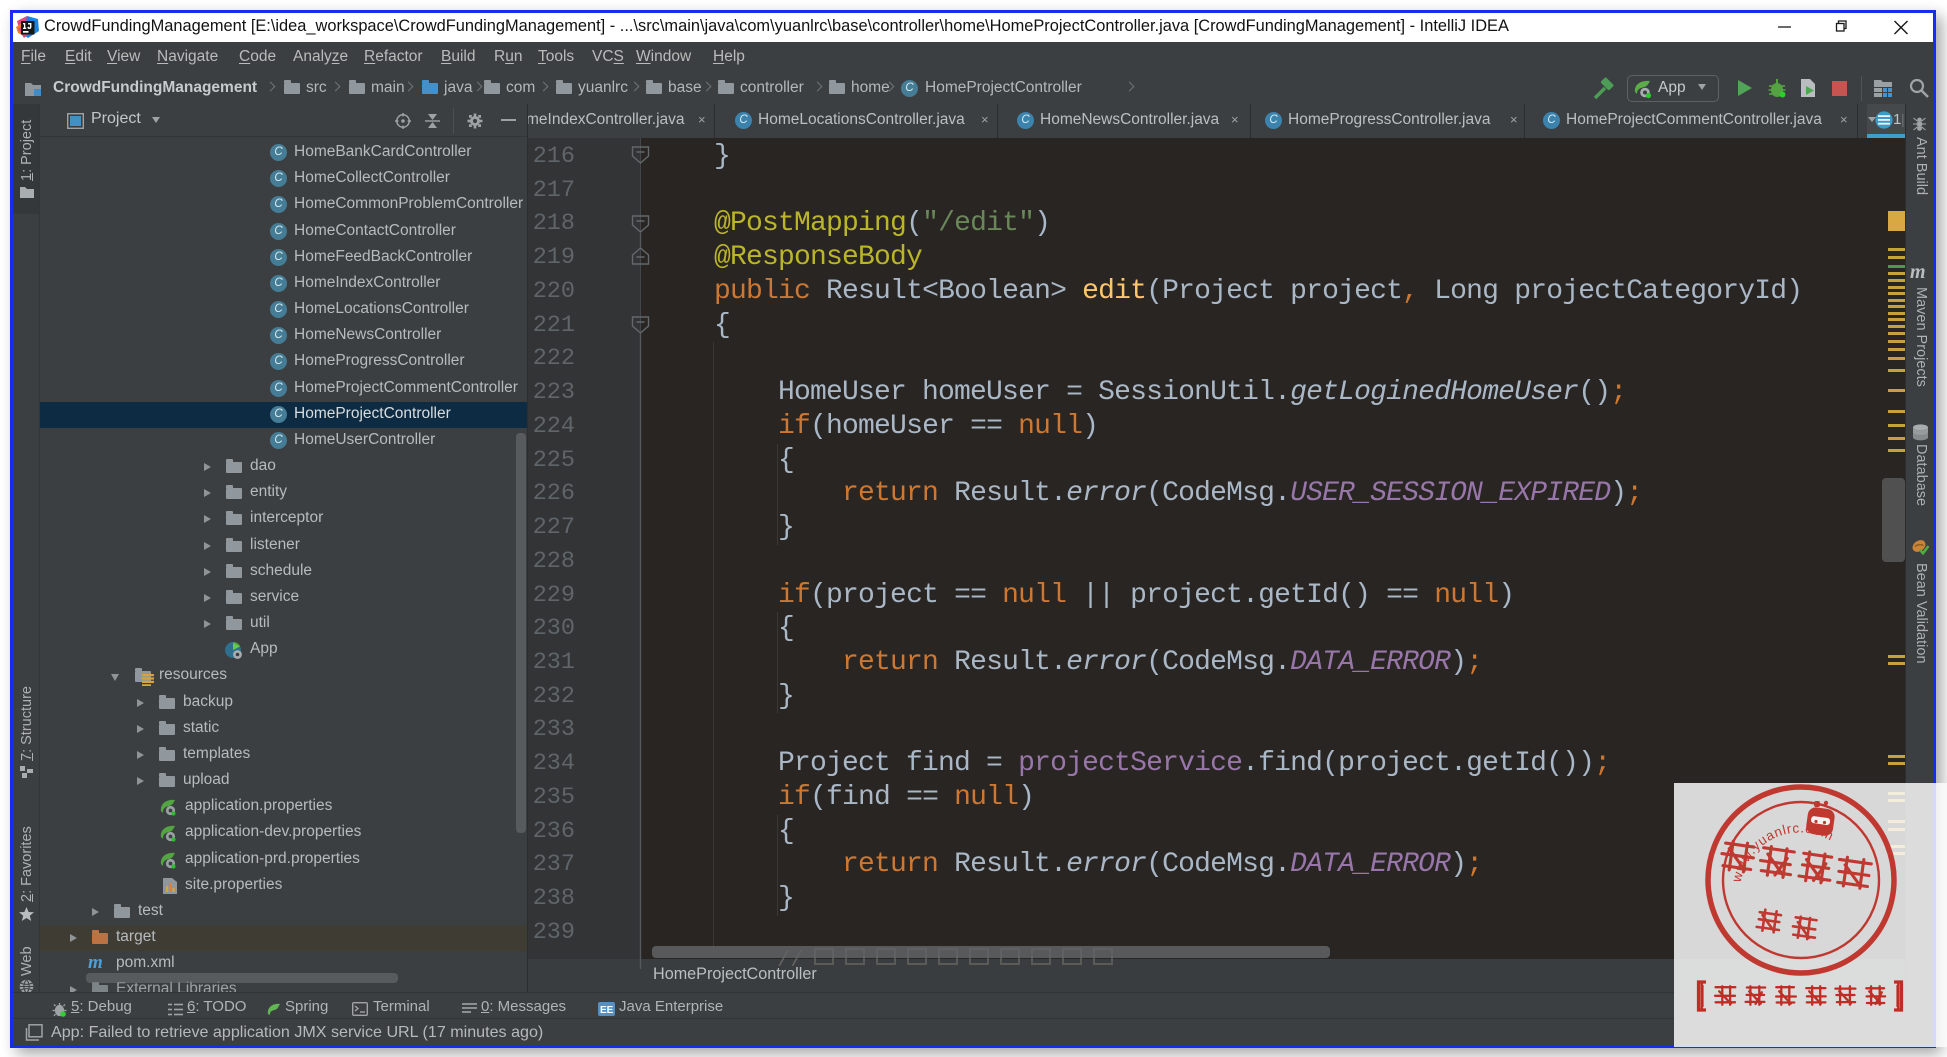  Describe the element at coordinates (607, 1010) in the screenshot. I see `svg-text: EE` at that location.